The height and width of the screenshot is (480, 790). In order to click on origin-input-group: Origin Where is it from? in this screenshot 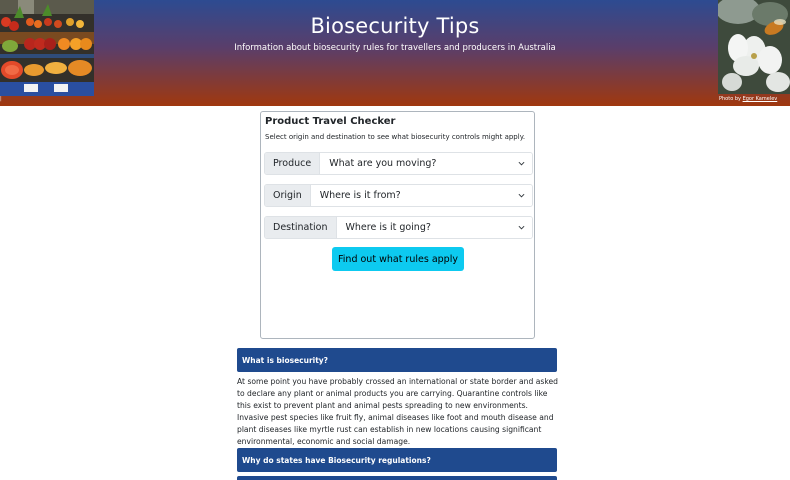, I will do `click(398, 195)`.